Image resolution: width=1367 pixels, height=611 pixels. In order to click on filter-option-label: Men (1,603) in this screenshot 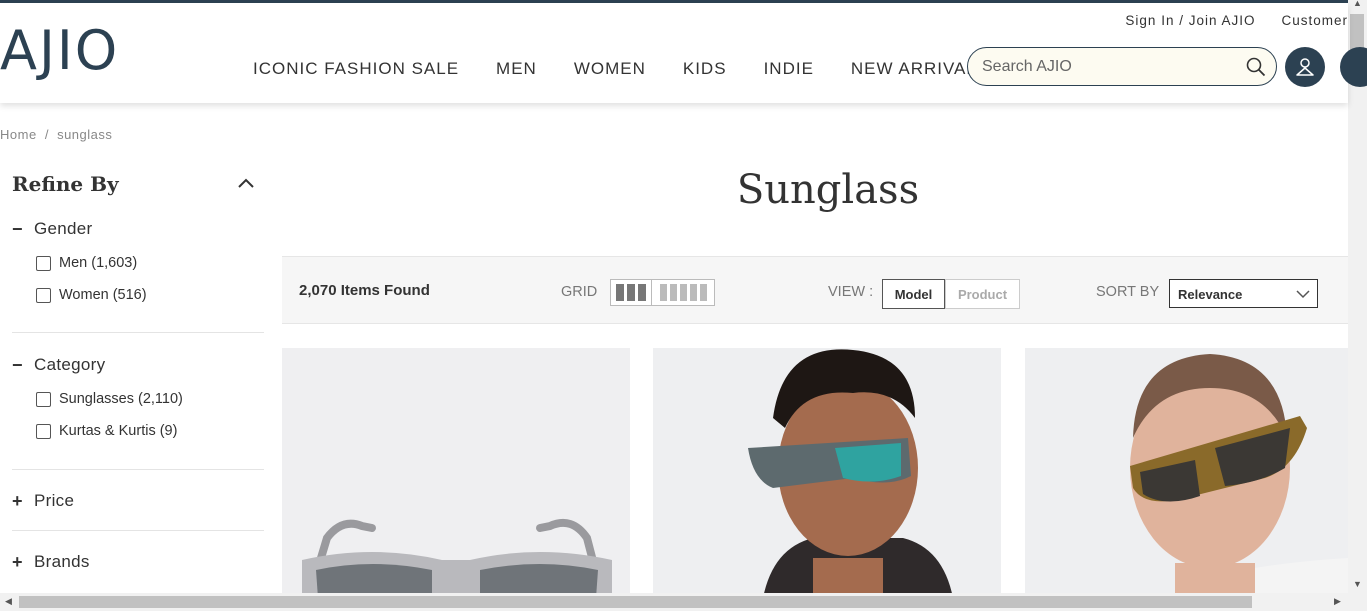, I will do `click(98, 262)`.